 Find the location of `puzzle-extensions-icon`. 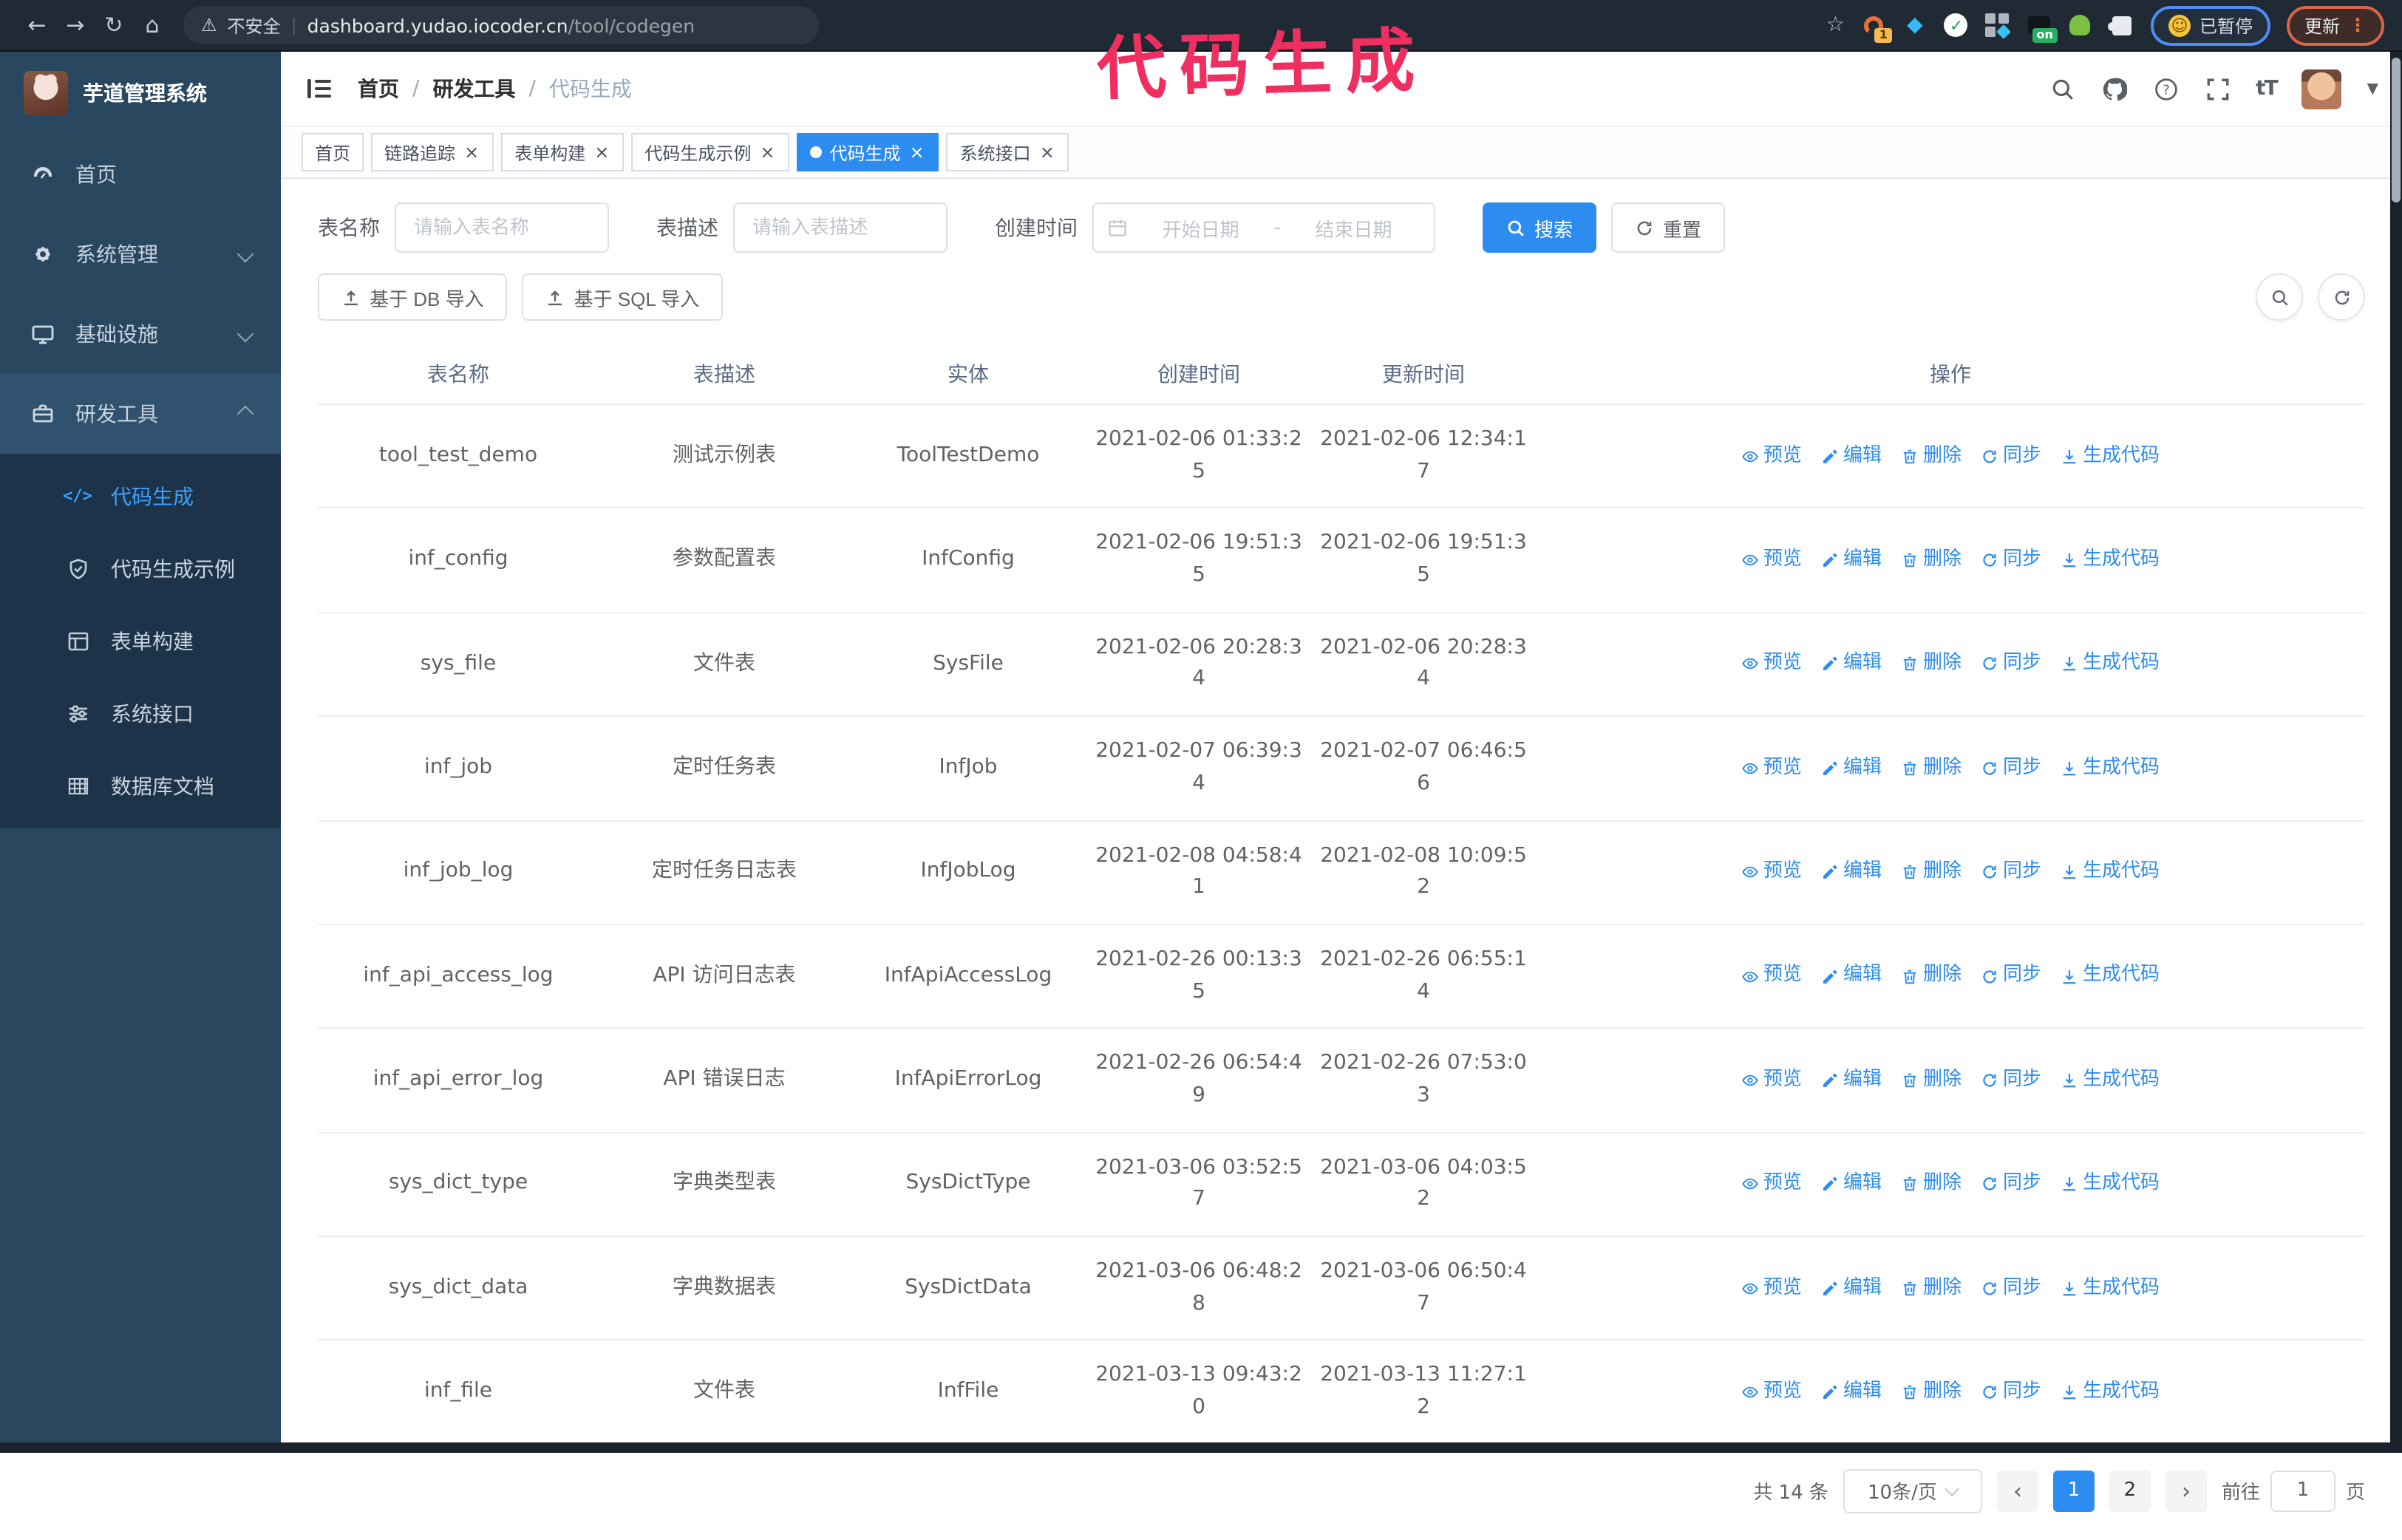

puzzle-extensions-icon is located at coordinates (2120, 25).